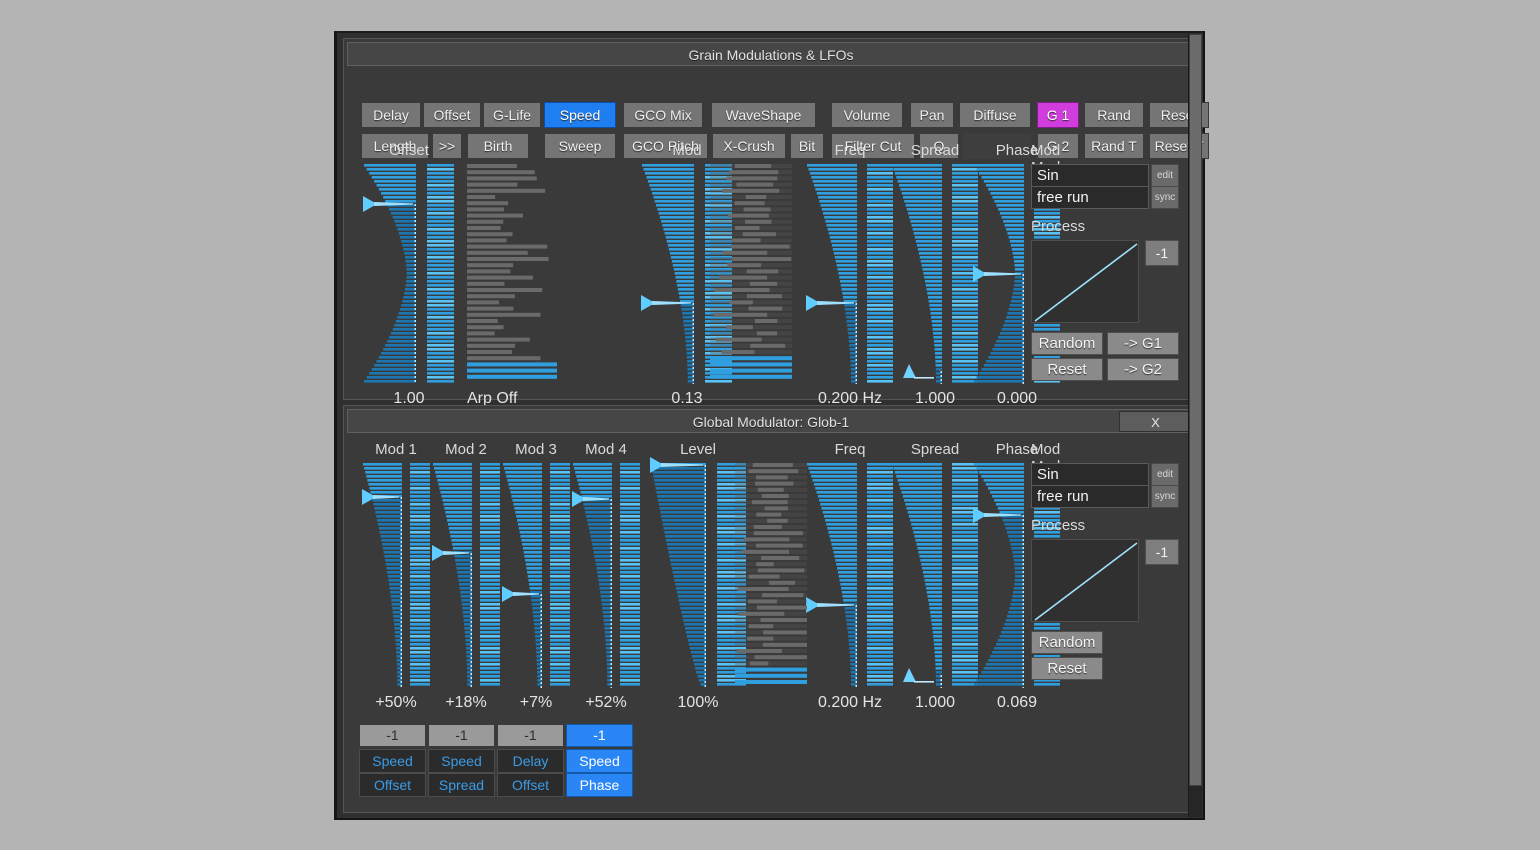 The height and width of the screenshot is (850, 1540). What do you see at coordinates (916, 675) in the screenshot?
I see `slider-handle-spread2` at bounding box center [916, 675].